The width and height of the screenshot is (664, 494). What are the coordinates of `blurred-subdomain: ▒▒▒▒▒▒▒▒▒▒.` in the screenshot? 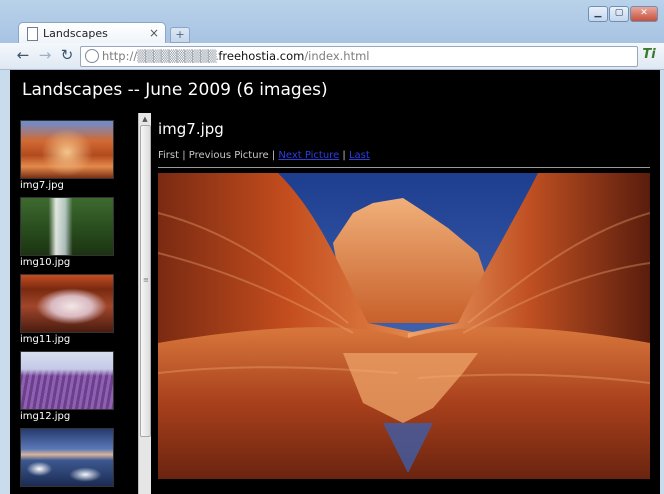 It's located at (178, 56).